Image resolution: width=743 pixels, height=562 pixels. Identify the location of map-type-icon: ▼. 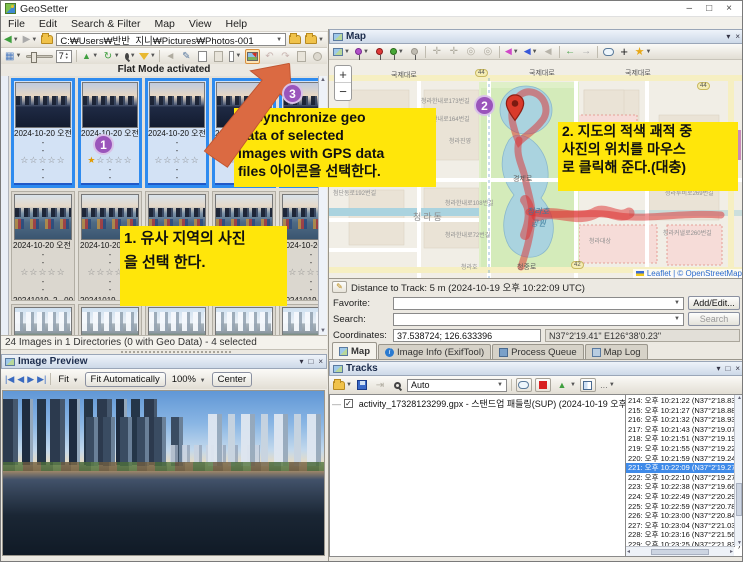
(341, 51).